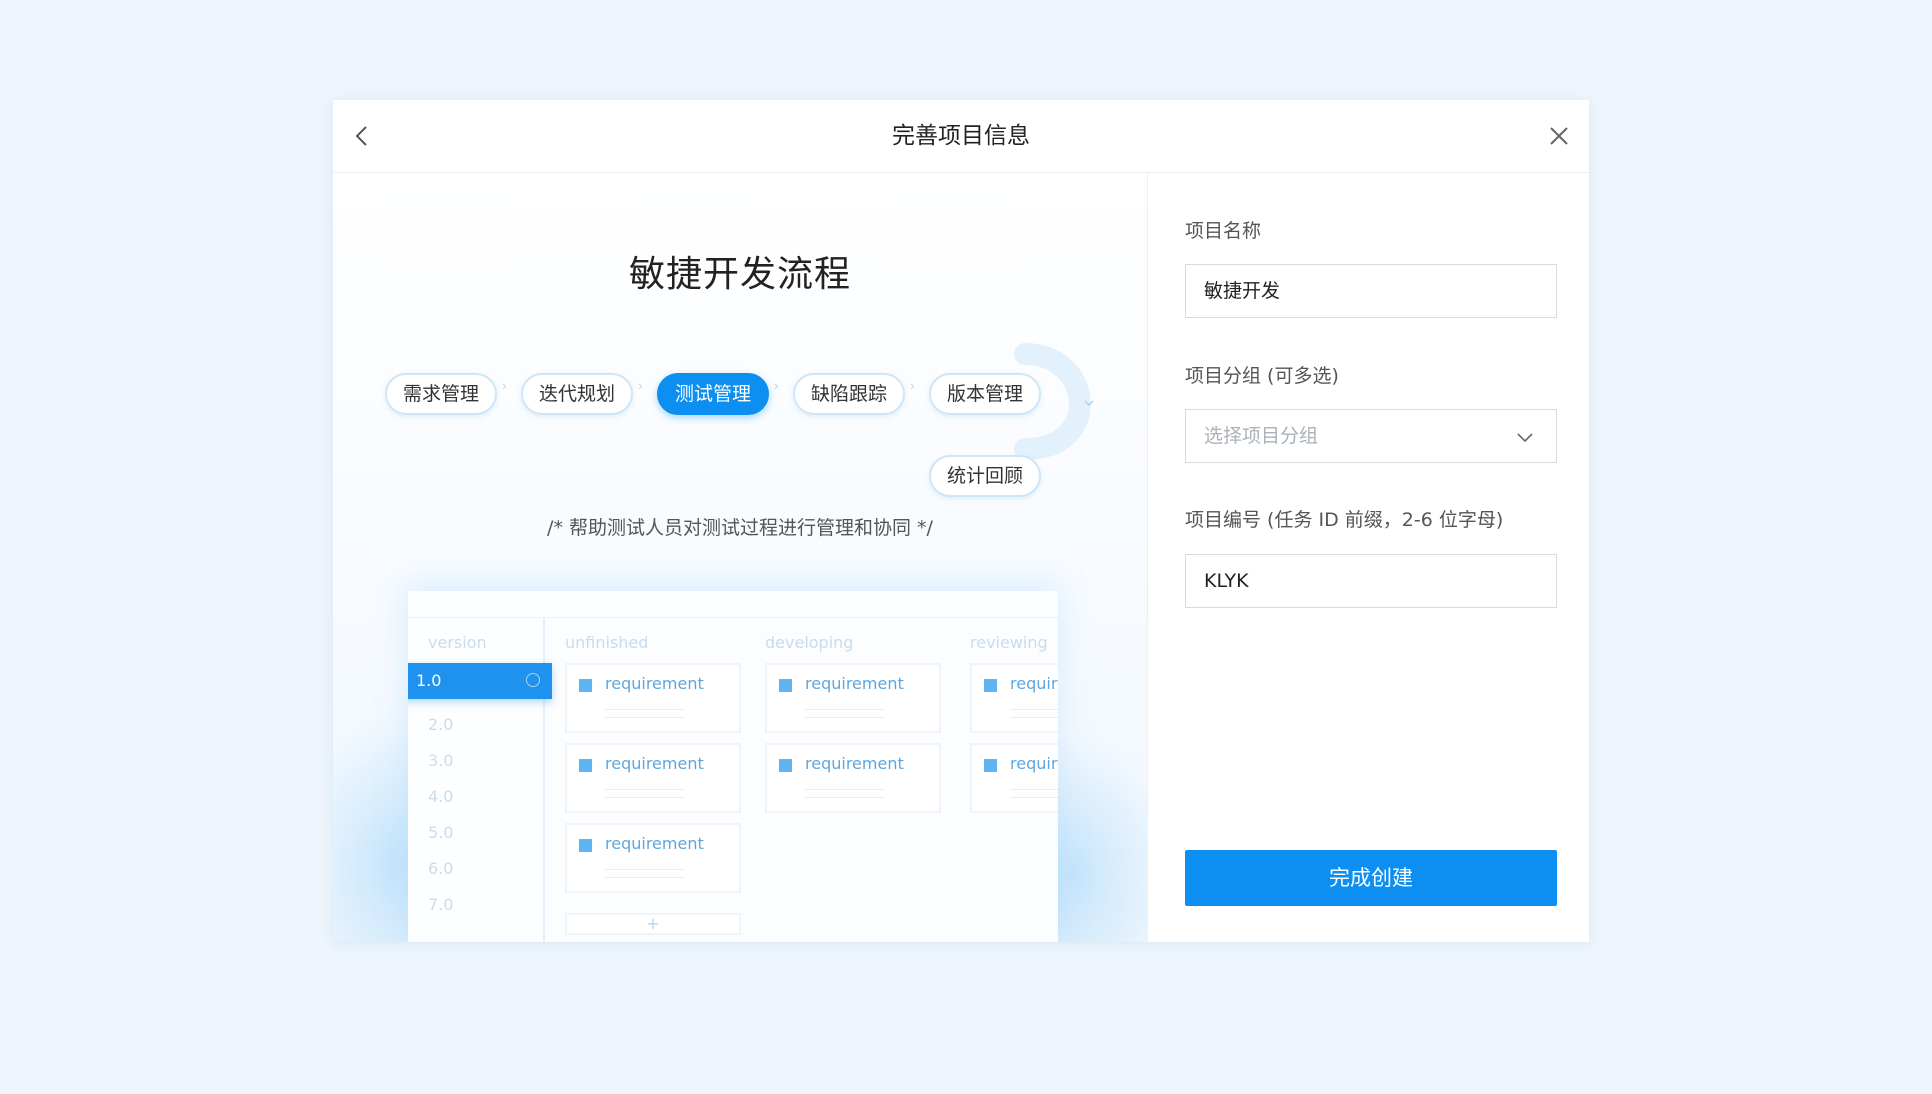 The width and height of the screenshot is (1932, 1094). Describe the element at coordinates (533, 680) in the screenshot. I see `play-circle-icon` at that location.